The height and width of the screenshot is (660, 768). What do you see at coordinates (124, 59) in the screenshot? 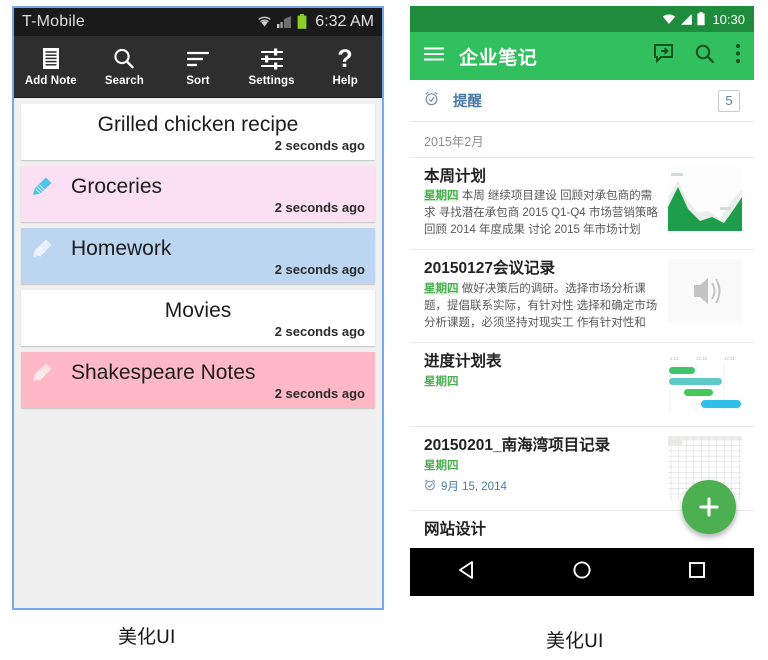
I see `magnifier-icon` at bounding box center [124, 59].